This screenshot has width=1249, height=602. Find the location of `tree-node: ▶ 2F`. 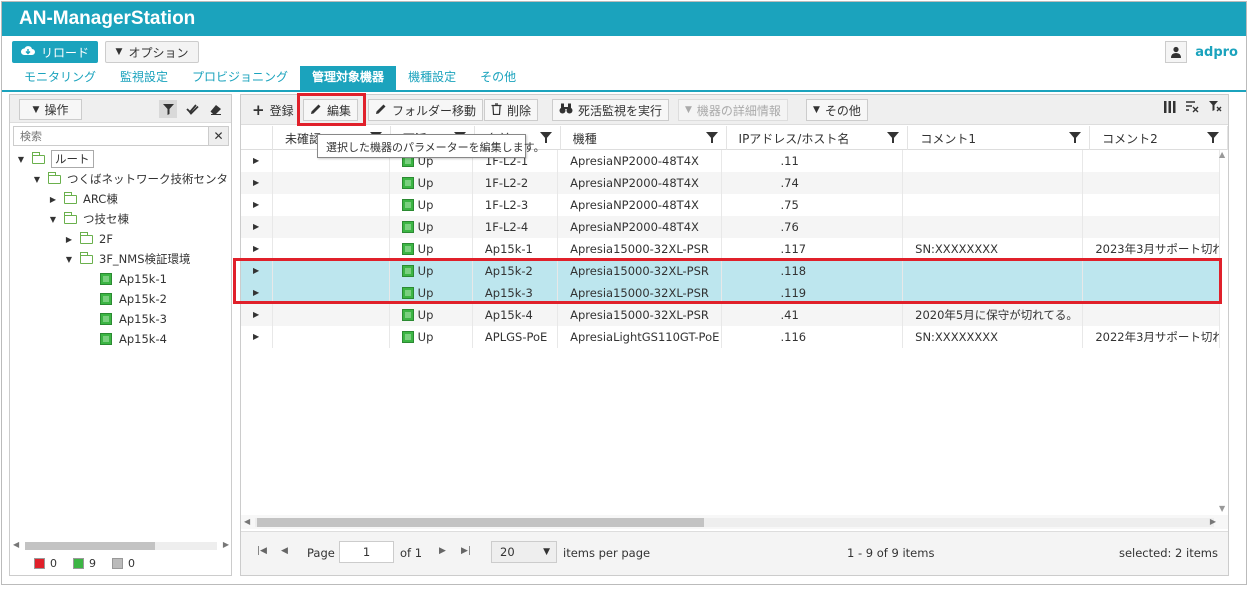

tree-node: ▶ 2F is located at coordinates (120, 239).